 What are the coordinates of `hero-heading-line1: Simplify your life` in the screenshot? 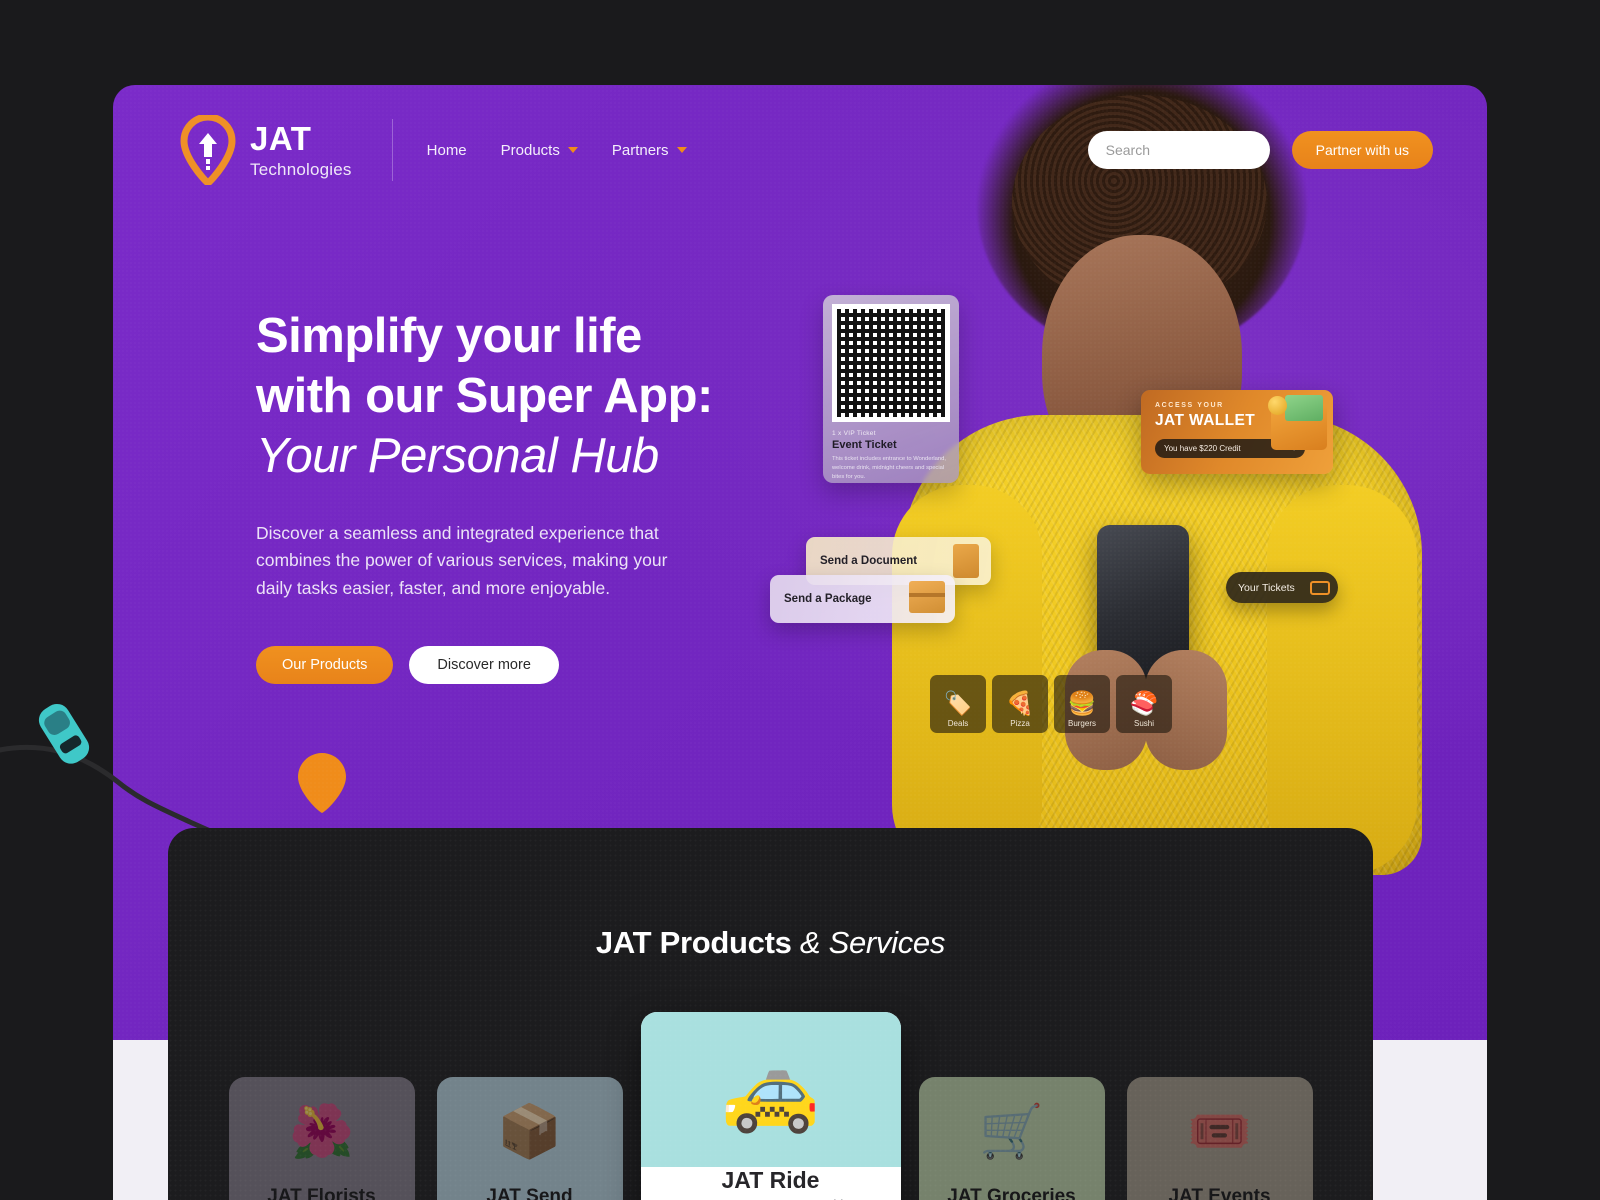 It's located at (449, 336).